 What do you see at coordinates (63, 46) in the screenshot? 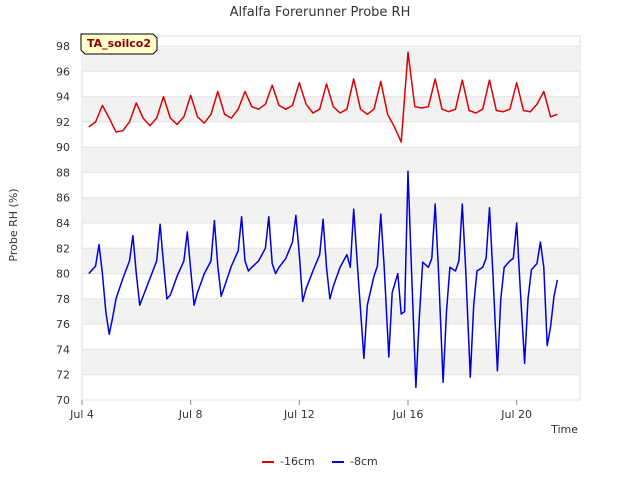
I see `y-tick-label: 98` at bounding box center [63, 46].